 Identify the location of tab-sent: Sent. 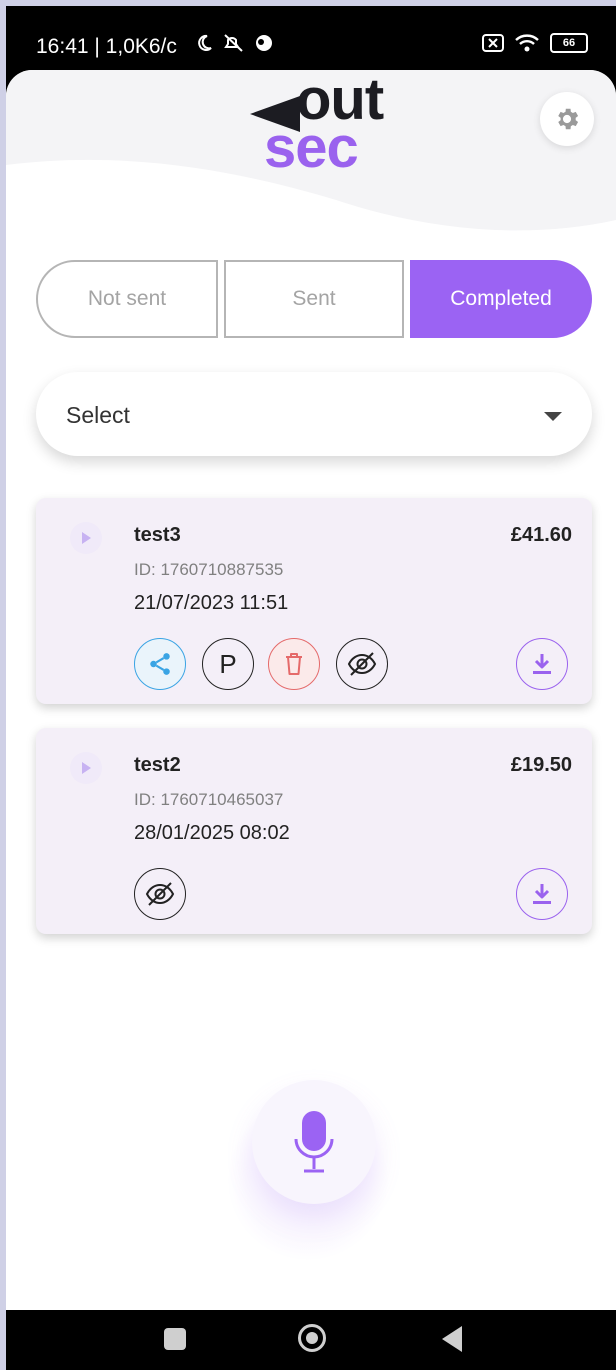
(314, 299).